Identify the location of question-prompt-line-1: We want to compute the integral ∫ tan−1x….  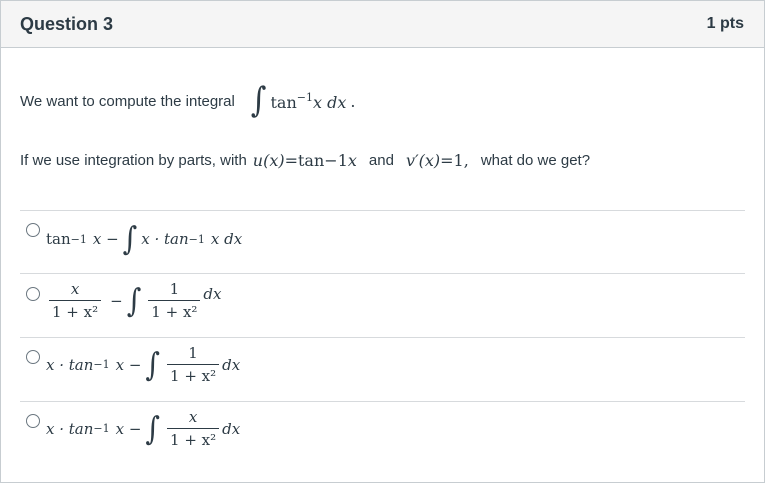
(188, 100).